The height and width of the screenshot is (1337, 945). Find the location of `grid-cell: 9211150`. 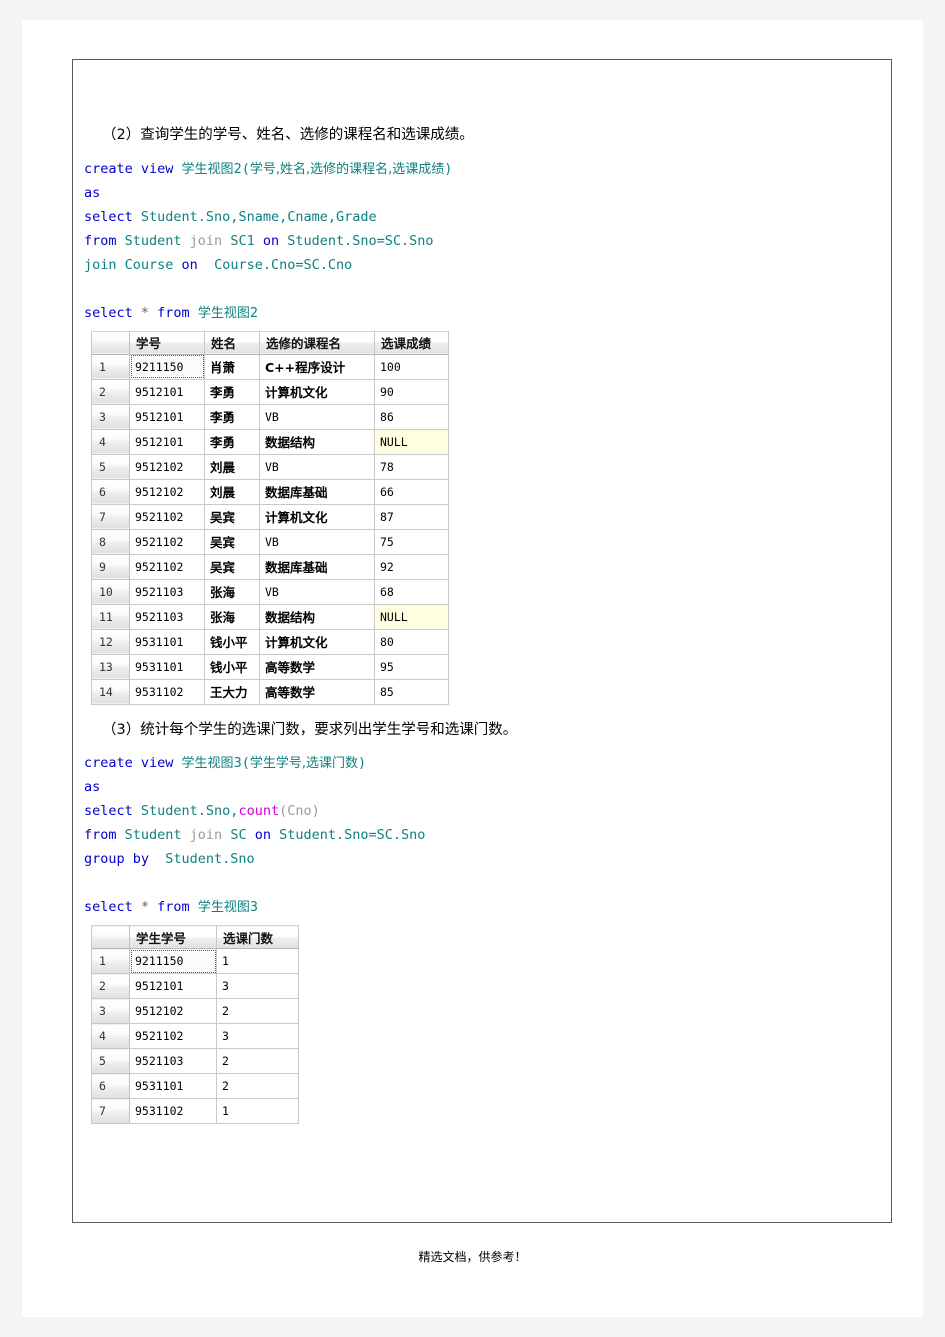

grid-cell: 9211150 is located at coordinates (173, 961).